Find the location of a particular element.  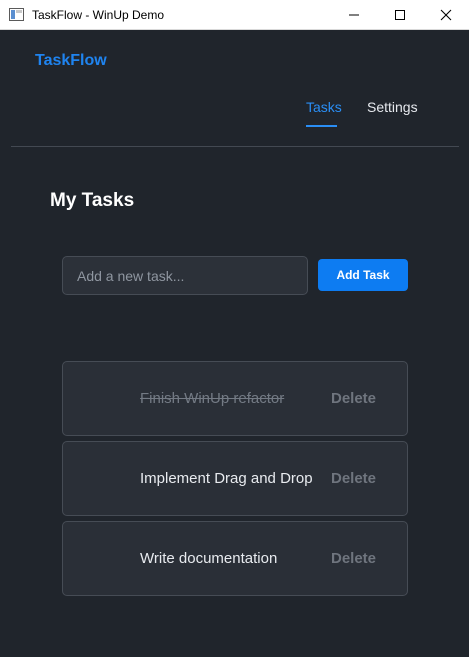

add-task-button: Add Task is located at coordinates (363, 275).